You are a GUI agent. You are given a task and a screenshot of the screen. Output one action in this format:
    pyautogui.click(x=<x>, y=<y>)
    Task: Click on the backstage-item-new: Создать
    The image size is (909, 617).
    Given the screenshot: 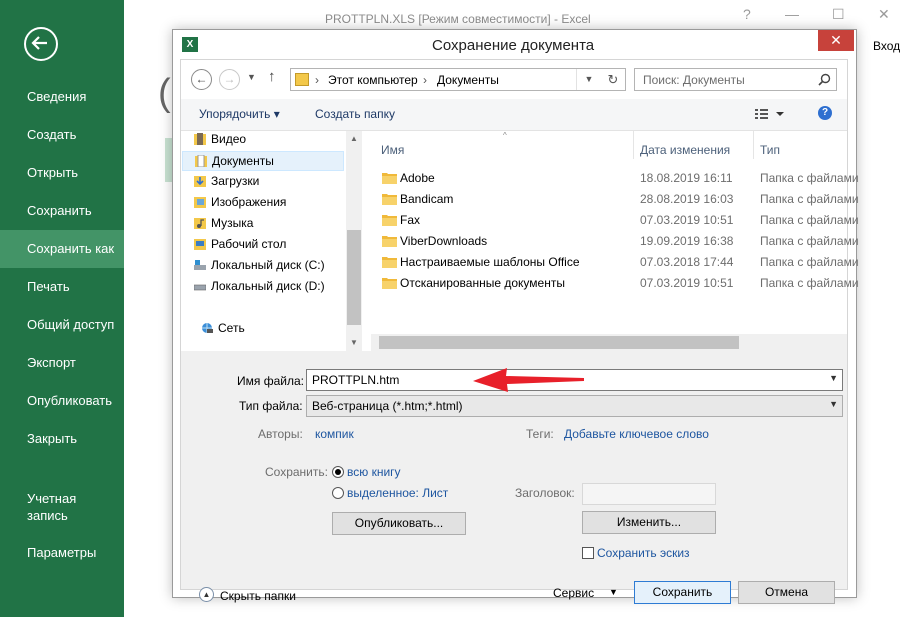 What is the action you would take?
    pyautogui.click(x=62, y=135)
    